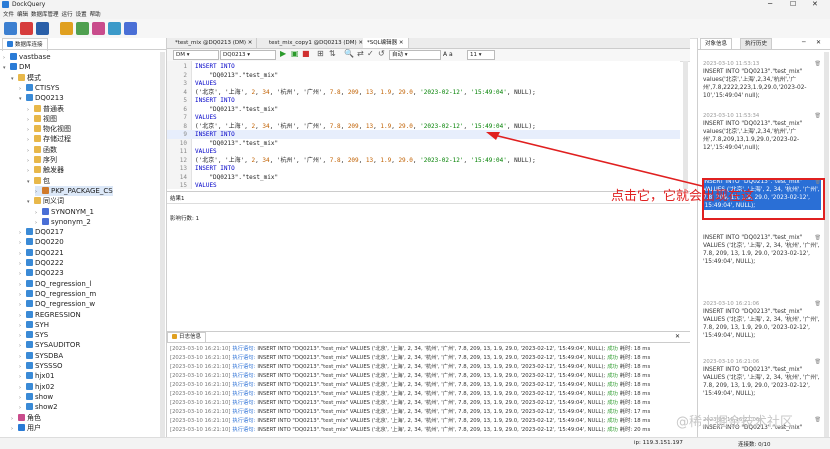 This screenshot has width=830, height=449. Describe the element at coordinates (45, 14) in the screenshot. I see `menu-item: 数据库管理` at that location.